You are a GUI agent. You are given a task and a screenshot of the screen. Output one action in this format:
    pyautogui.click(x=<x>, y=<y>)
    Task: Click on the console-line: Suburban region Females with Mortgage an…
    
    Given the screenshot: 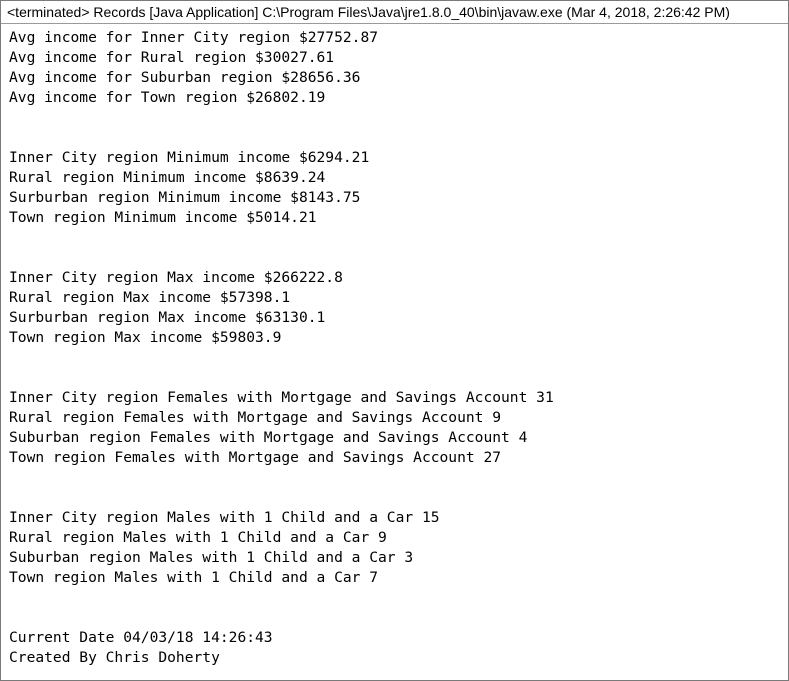 What is the action you would take?
    pyautogui.click(x=268, y=437)
    